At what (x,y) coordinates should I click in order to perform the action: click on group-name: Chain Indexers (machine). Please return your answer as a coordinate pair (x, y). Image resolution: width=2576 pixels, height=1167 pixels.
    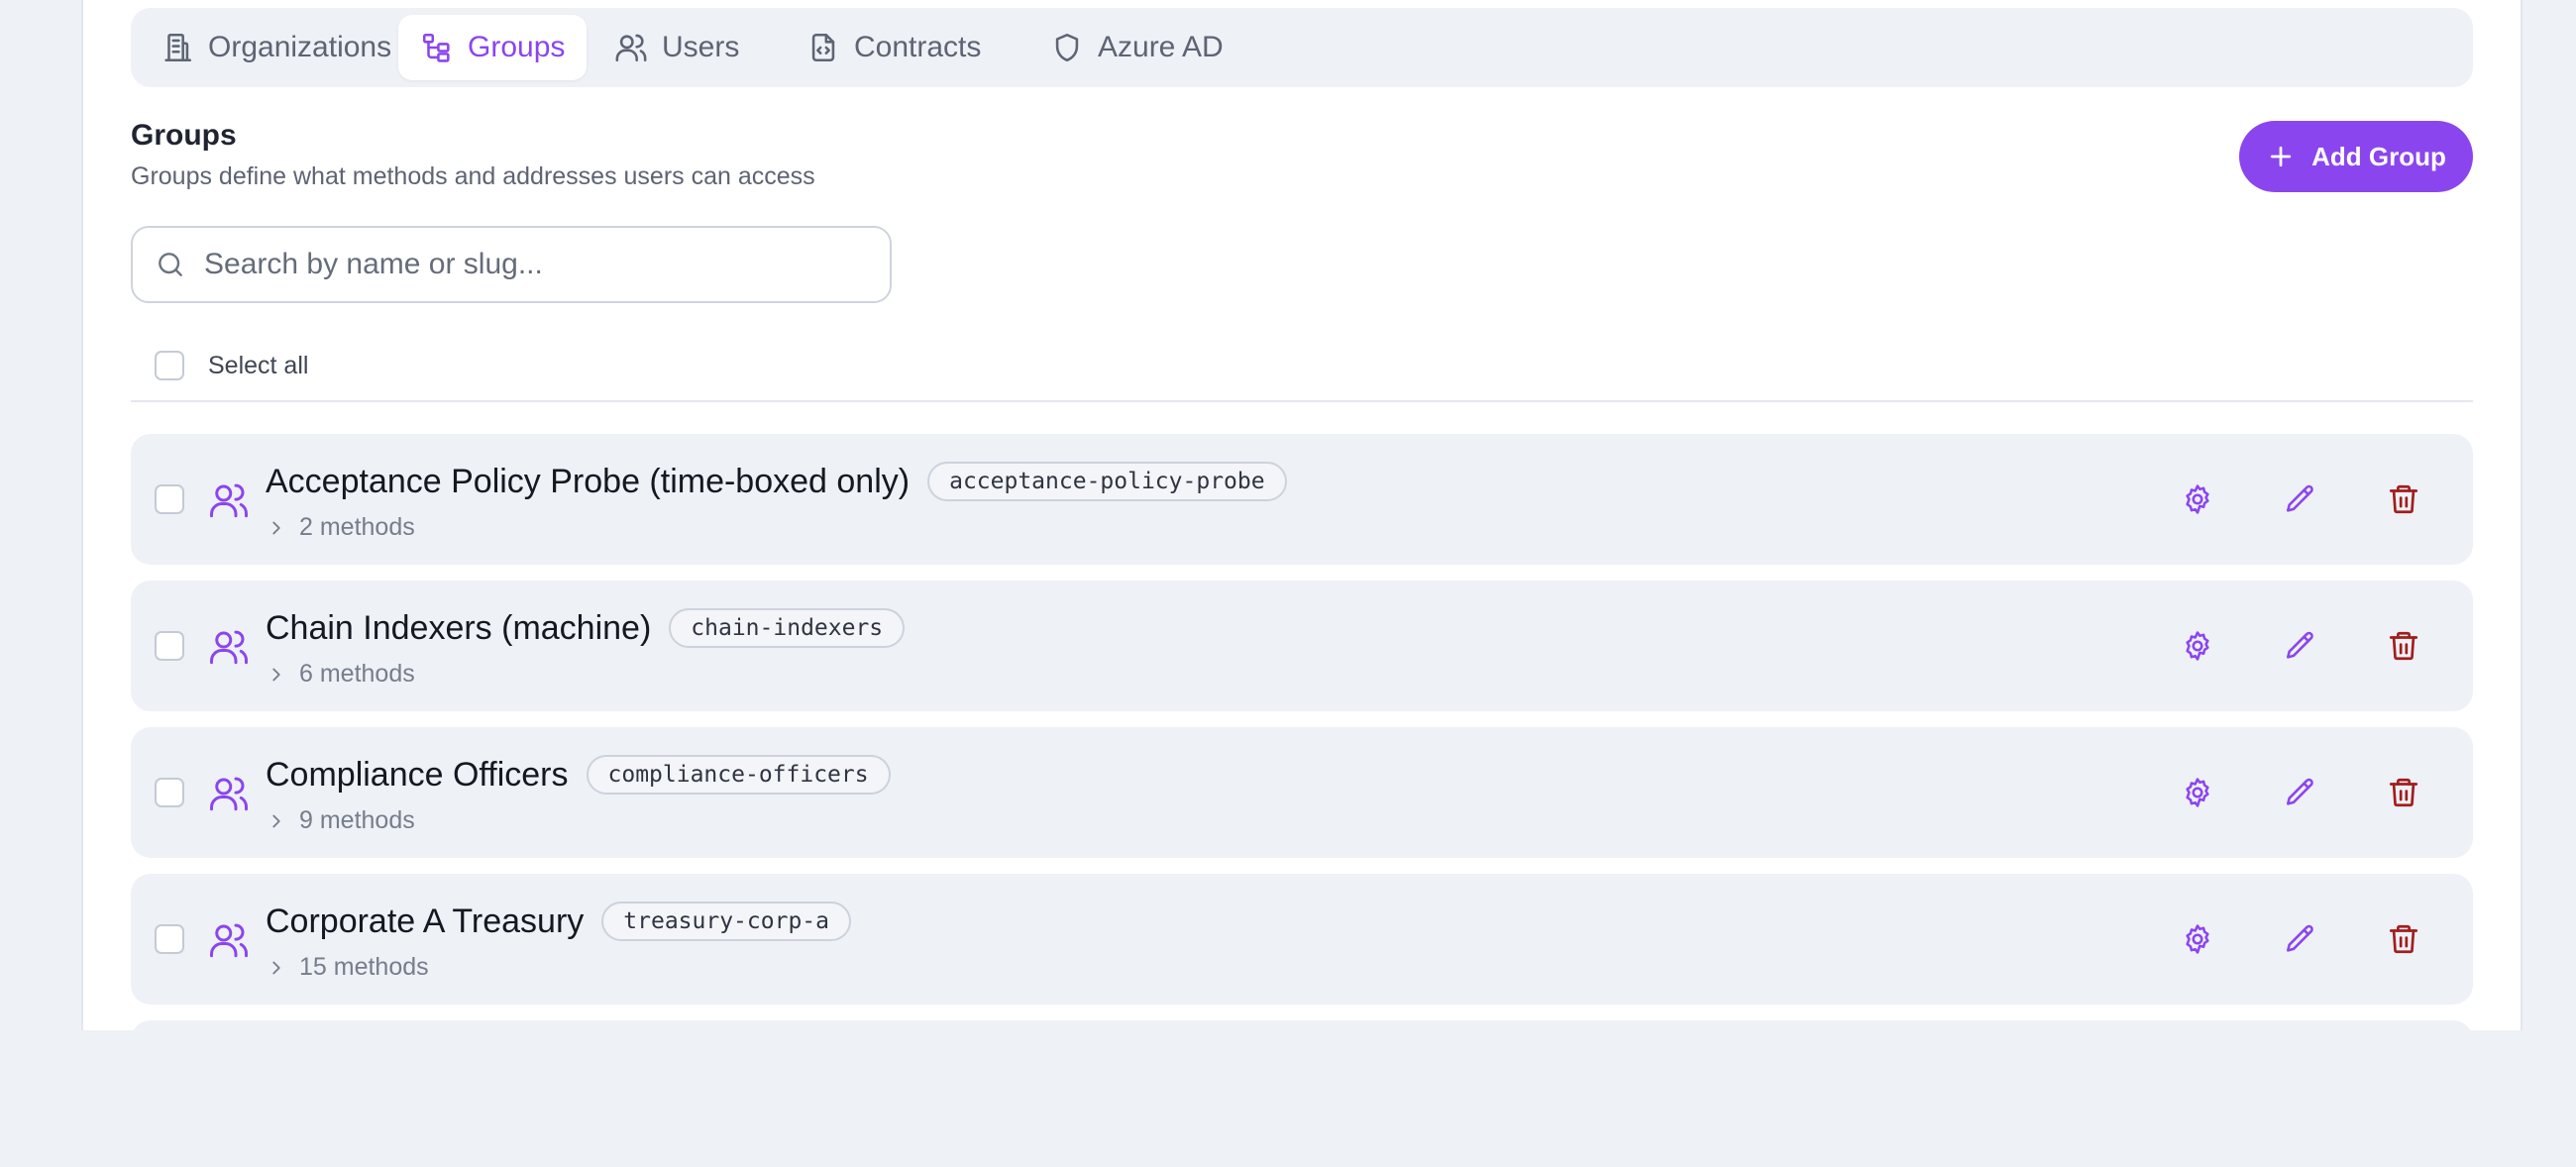
    Looking at the image, I should click on (459, 627).